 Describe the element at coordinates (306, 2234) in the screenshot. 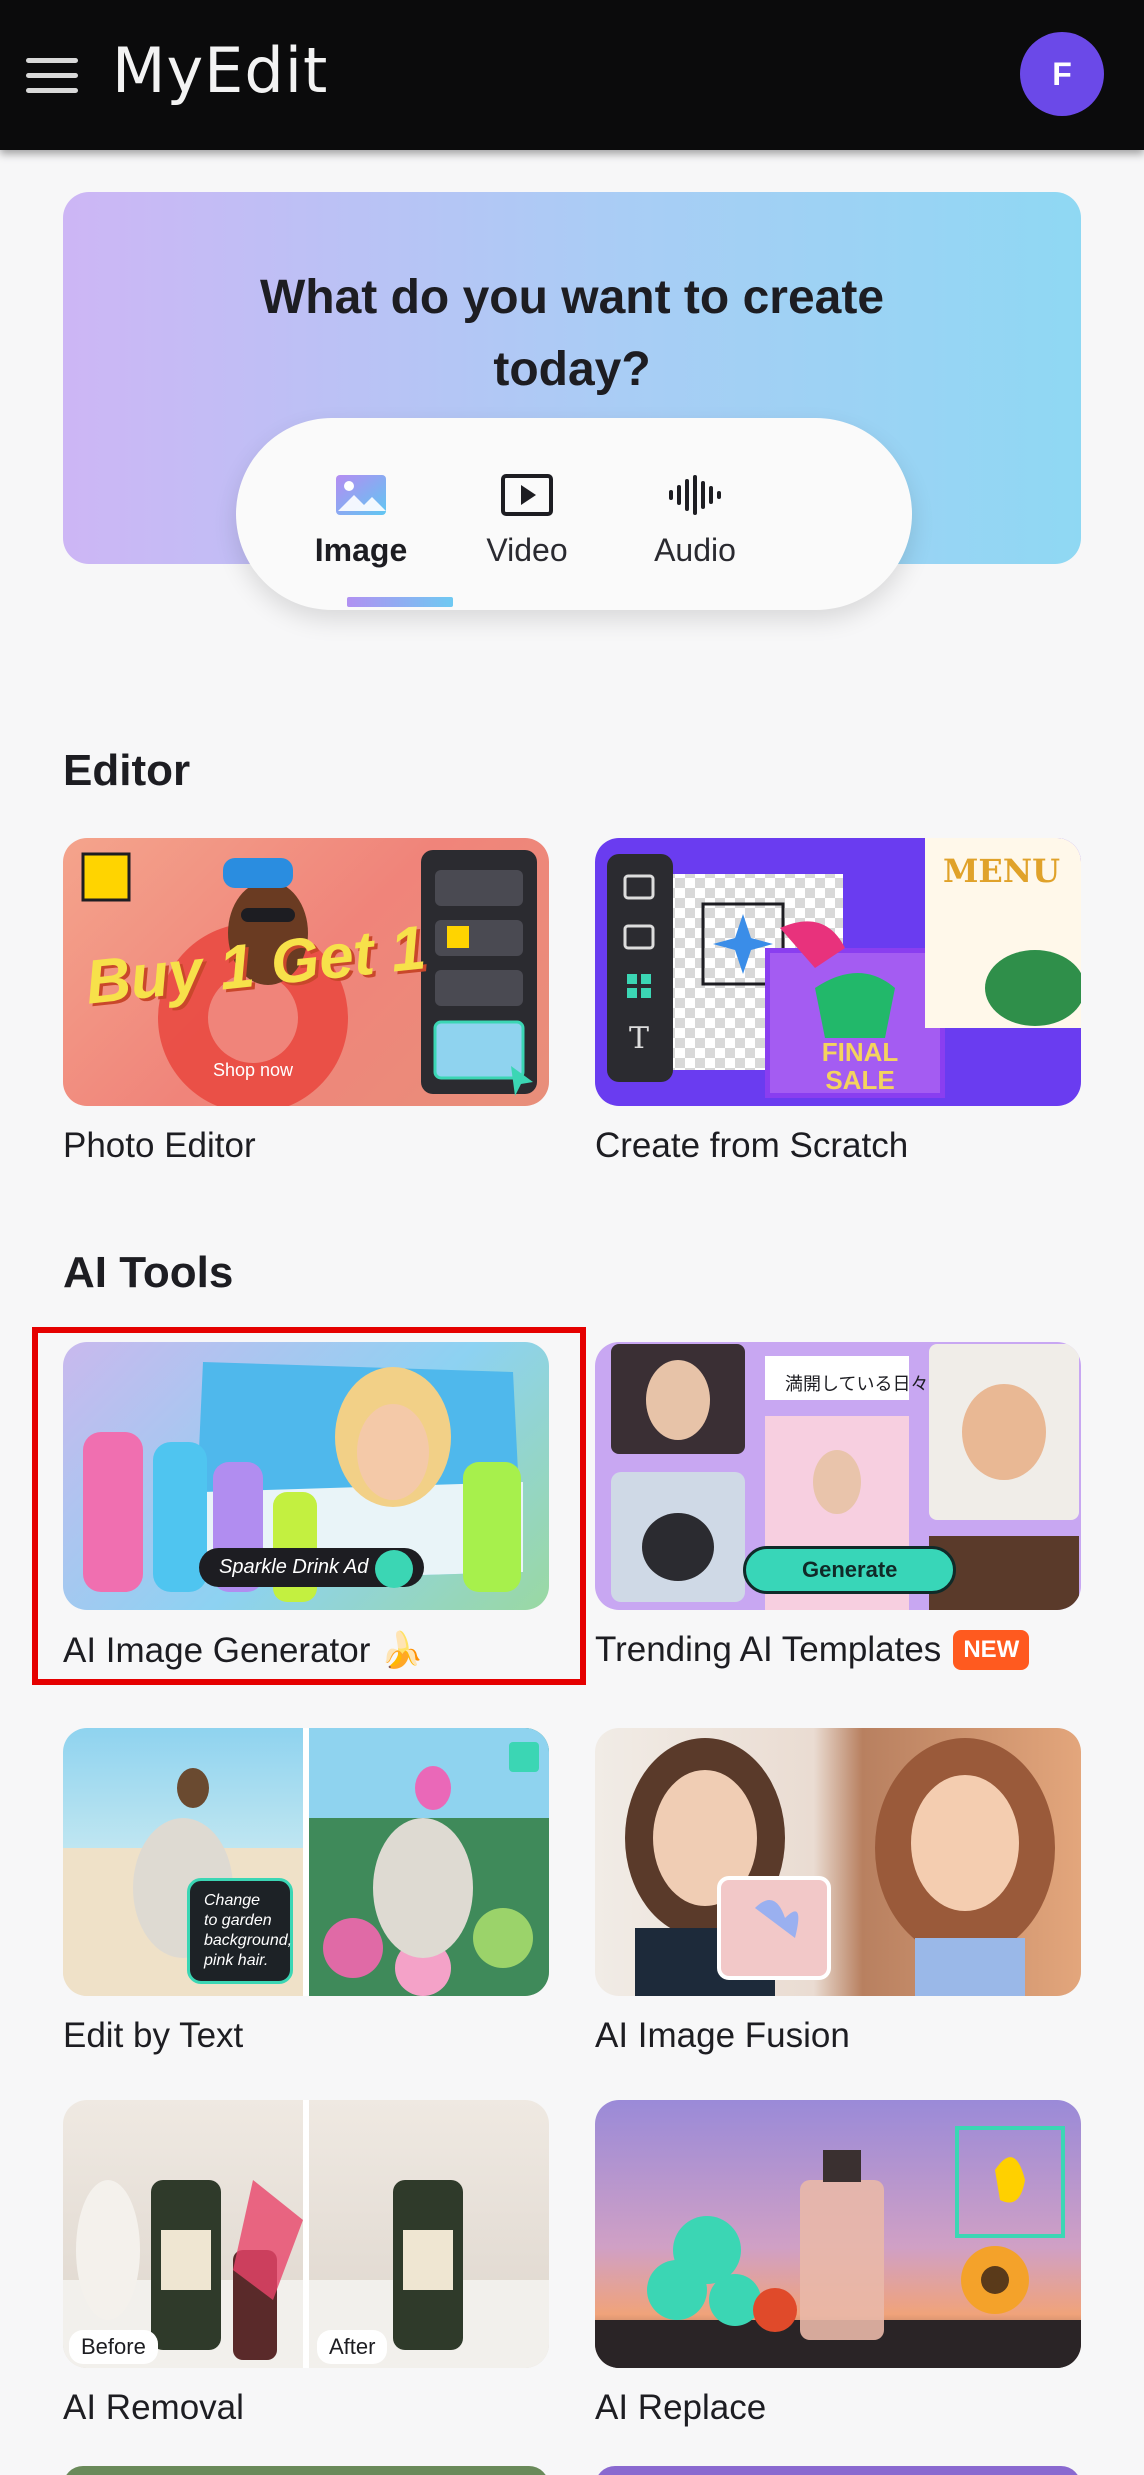

I see `ai-removal-thumbnail: Before After` at that location.